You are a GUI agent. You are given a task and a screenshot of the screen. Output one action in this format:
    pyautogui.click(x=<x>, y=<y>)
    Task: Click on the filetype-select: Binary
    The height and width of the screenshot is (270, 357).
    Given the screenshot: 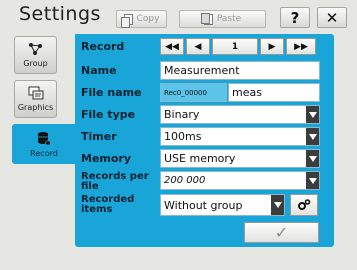 What is the action you would take?
    pyautogui.click(x=240, y=114)
    